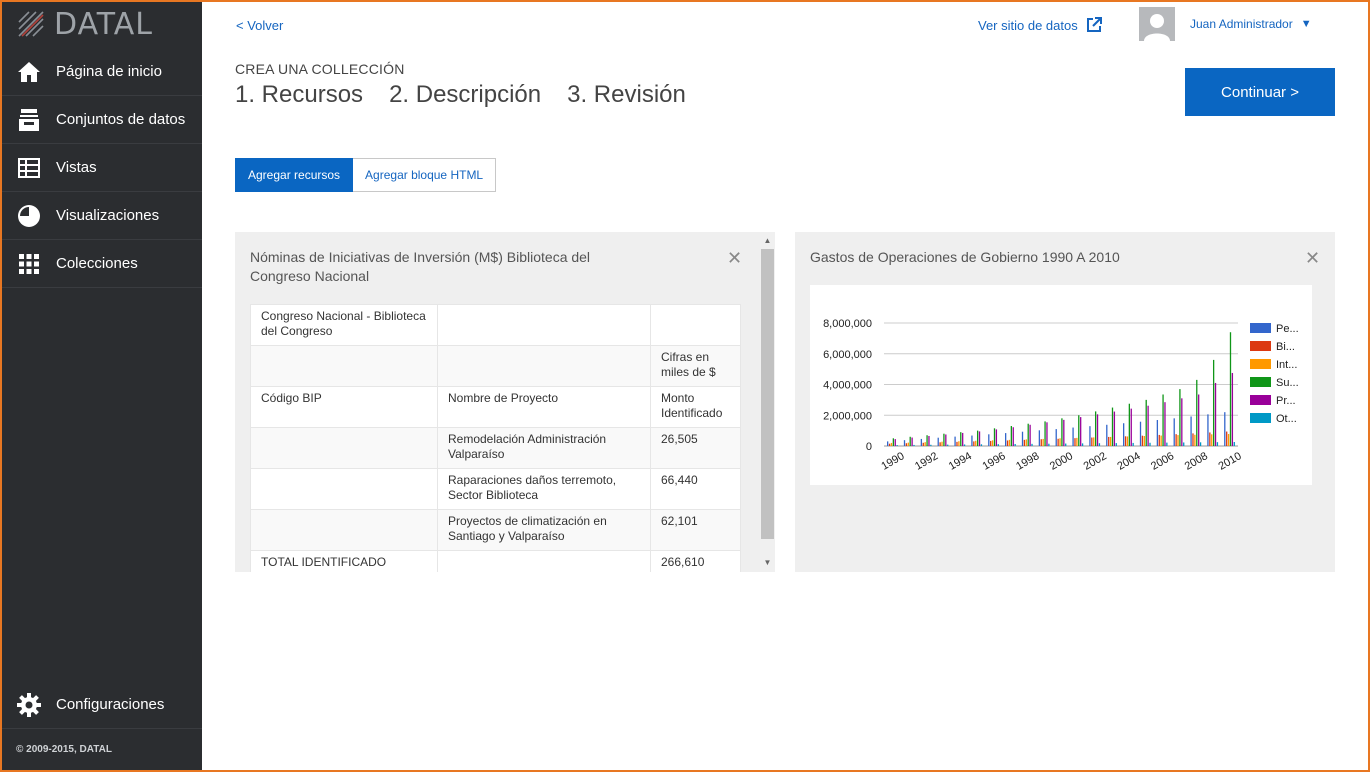  What do you see at coordinates (1241, 24) in the screenshot?
I see `user-name: Juan Administrador` at bounding box center [1241, 24].